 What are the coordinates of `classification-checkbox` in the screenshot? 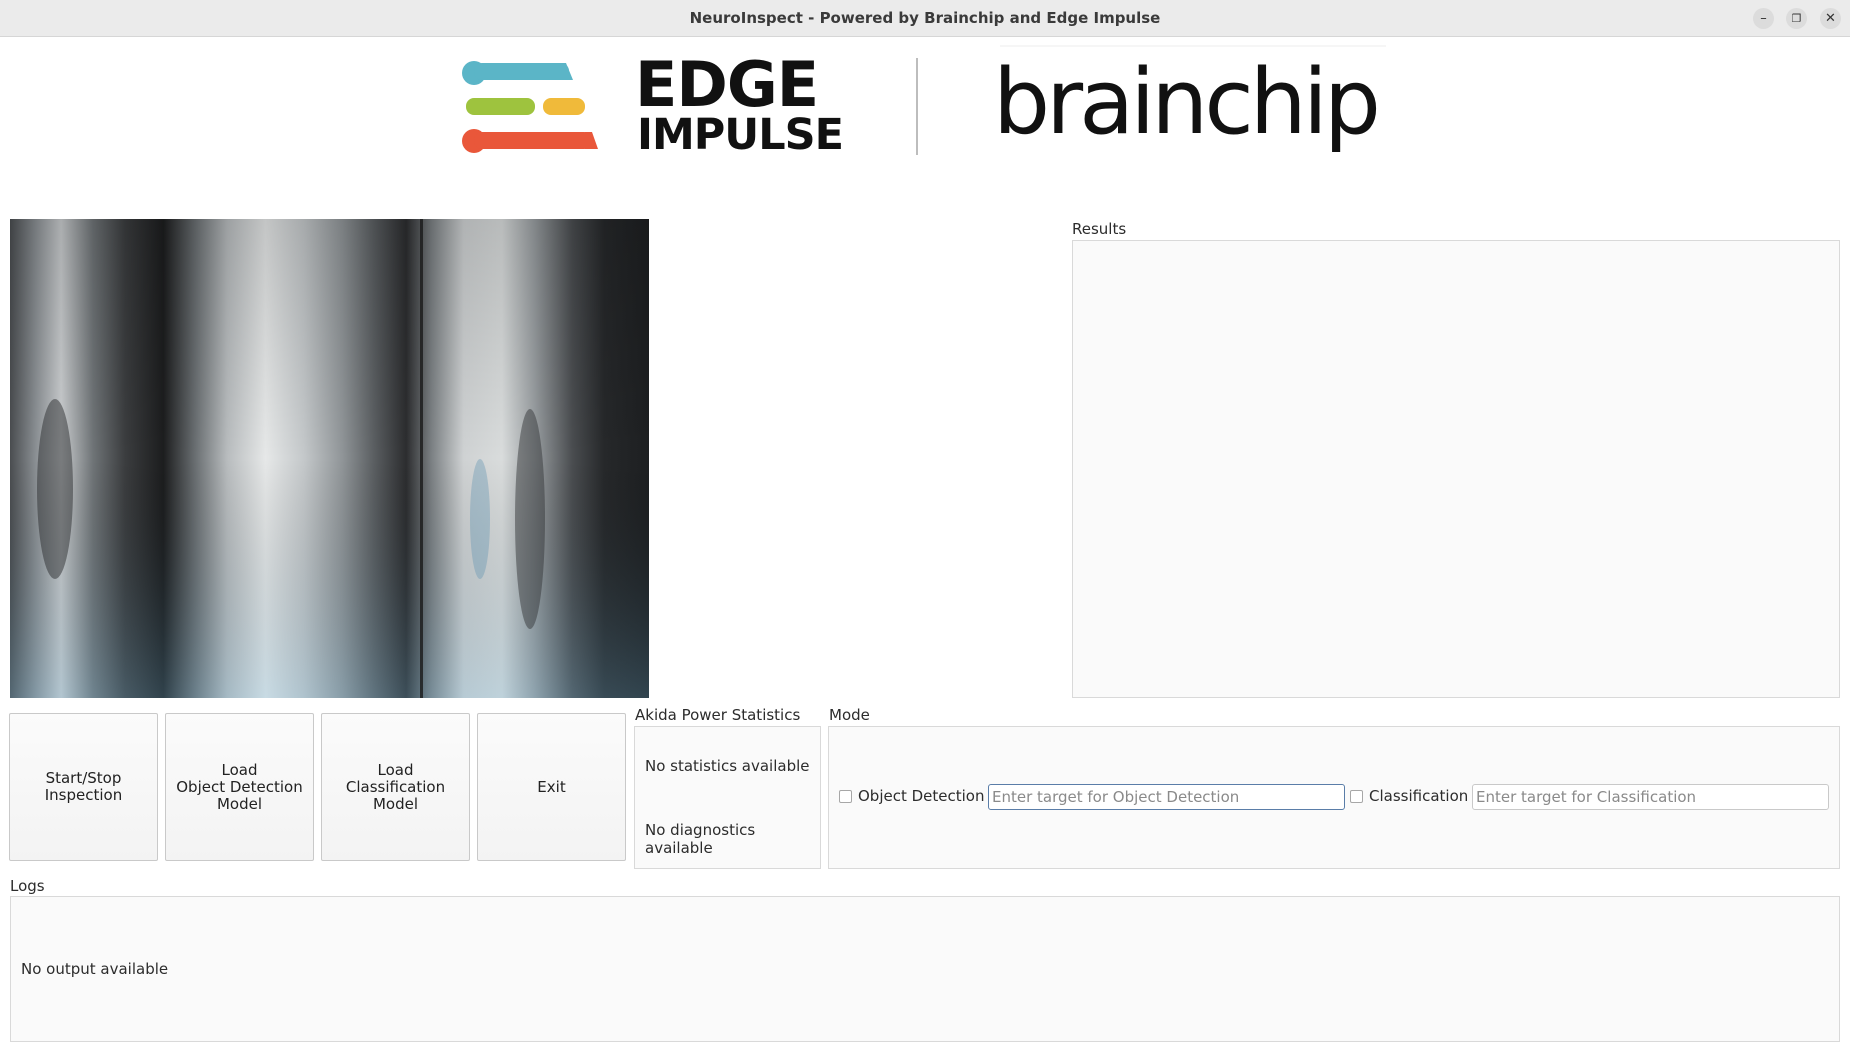 It's located at (1356, 796).